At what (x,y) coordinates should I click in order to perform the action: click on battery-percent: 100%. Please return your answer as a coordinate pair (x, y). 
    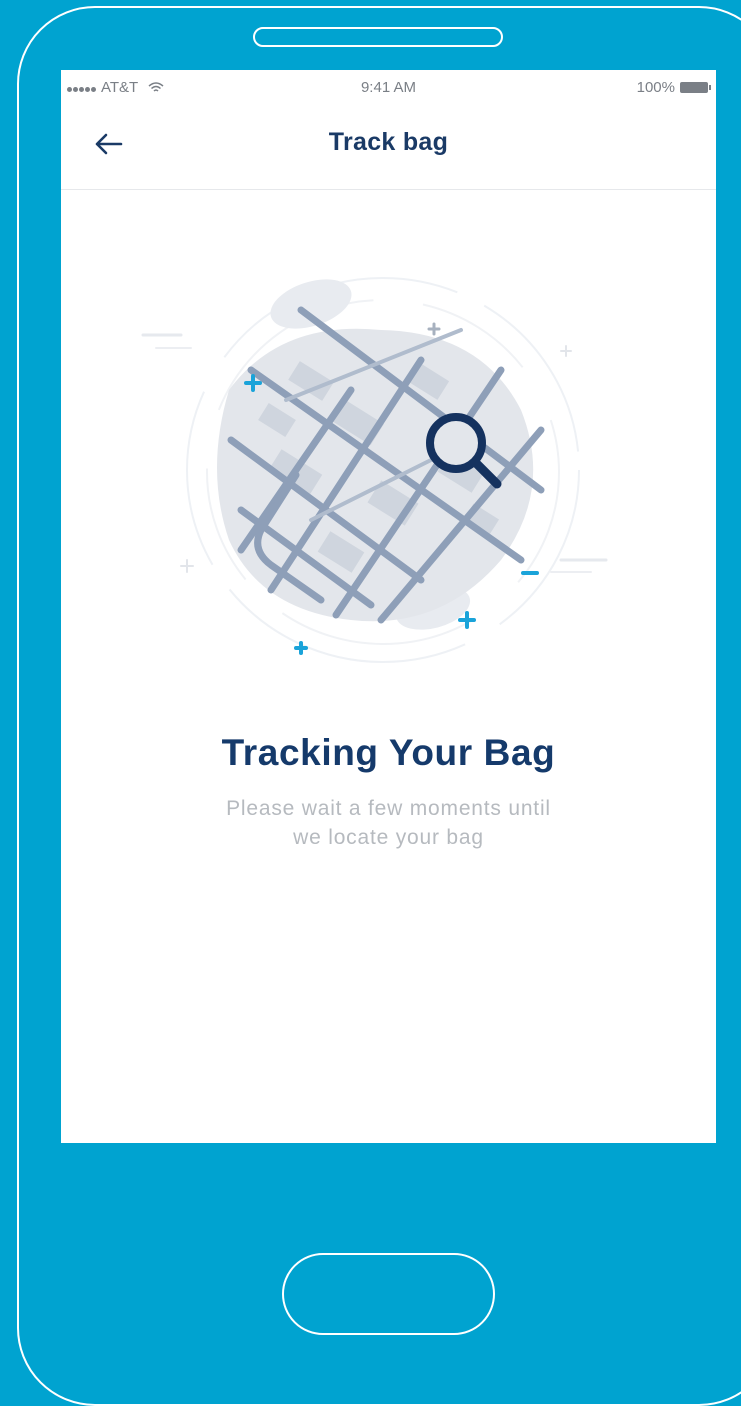
    Looking at the image, I should click on (655, 87).